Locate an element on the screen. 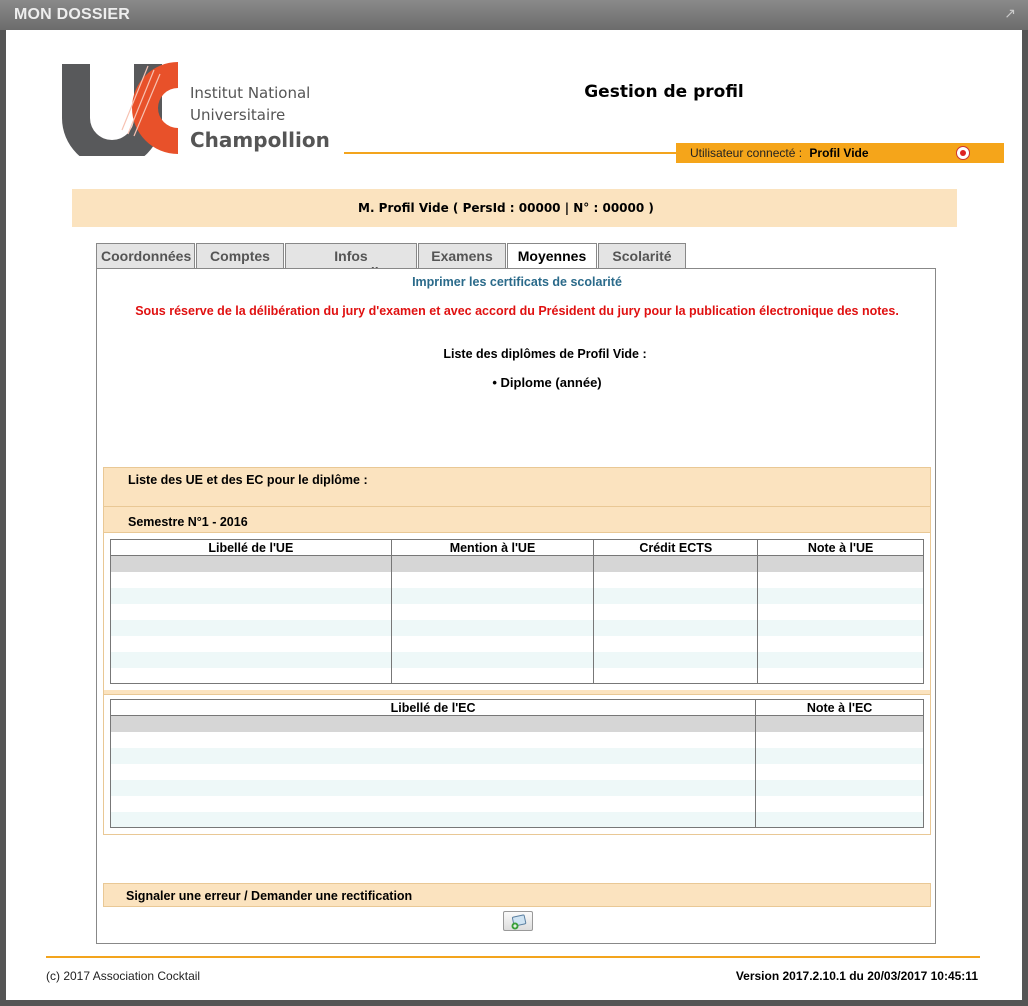 Image resolution: width=1028 pixels, height=1006 pixels. col-libelle-ue: Libellé de l'UE is located at coordinates (251, 547).